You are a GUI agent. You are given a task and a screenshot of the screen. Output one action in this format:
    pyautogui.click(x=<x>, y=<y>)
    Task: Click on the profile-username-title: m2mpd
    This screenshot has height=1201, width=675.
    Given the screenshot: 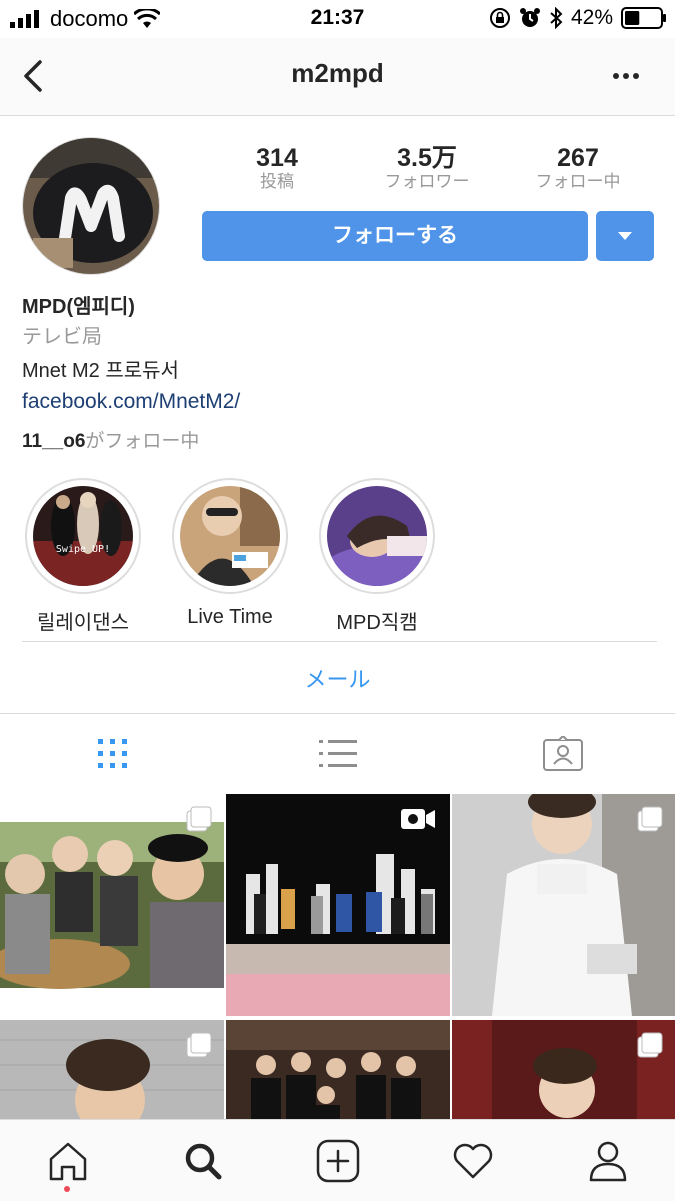 What is the action you would take?
    pyautogui.click(x=337, y=73)
    